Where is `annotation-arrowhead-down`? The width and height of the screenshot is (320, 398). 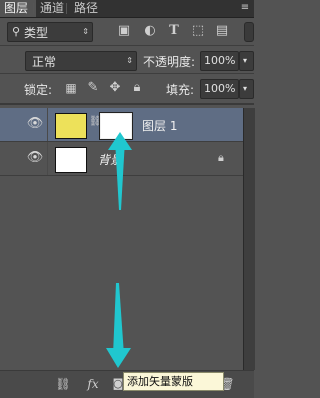
annotation-arrowhead-down is located at coordinates (118, 358).